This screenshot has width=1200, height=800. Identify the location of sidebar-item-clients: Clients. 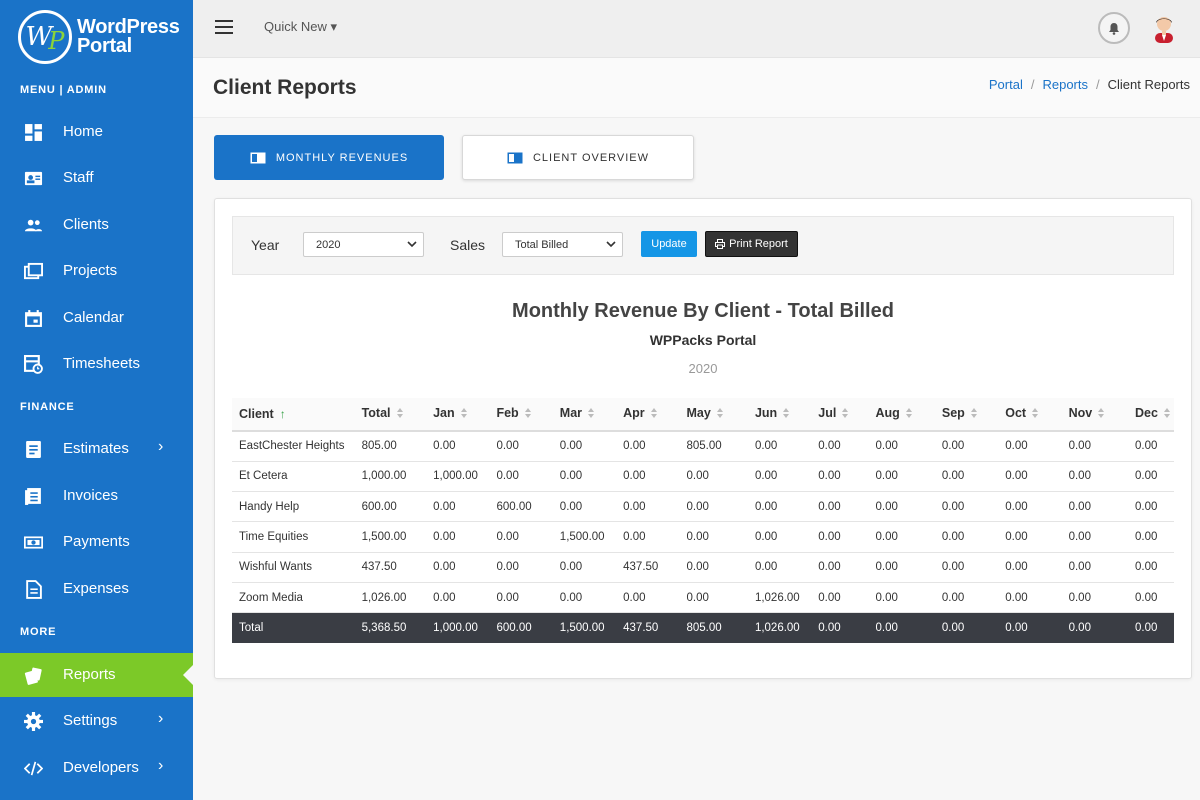
(96, 225).